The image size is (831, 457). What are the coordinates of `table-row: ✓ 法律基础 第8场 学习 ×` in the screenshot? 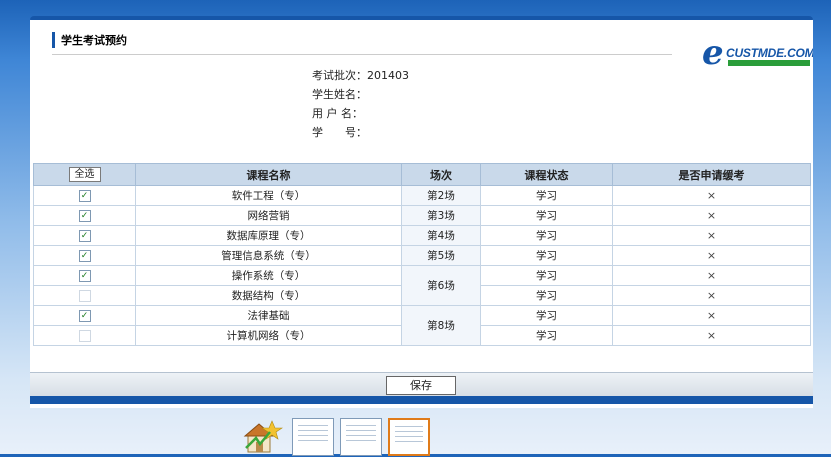 It's located at (422, 325).